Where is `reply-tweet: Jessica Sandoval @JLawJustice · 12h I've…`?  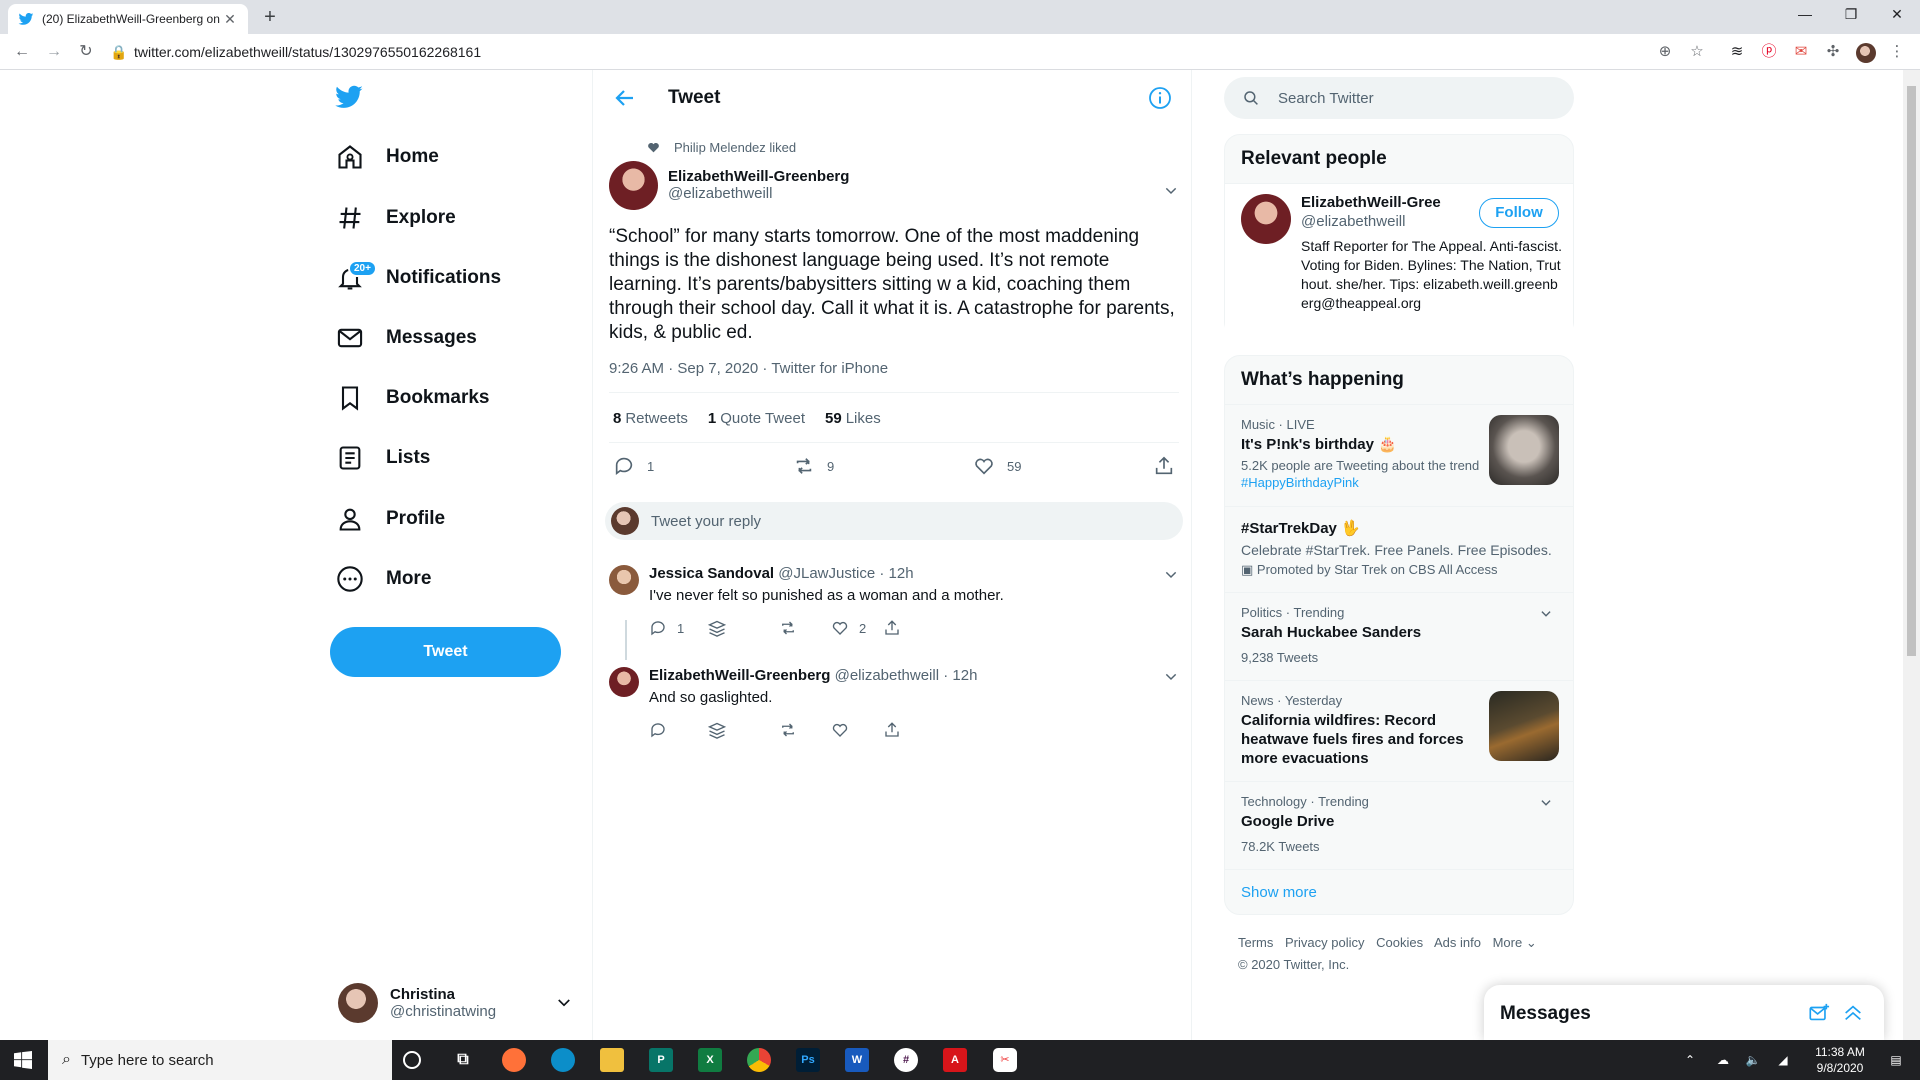
reply-tweet: Jessica Sandoval @JLawJustice · 12h I've… is located at coordinates (894, 605).